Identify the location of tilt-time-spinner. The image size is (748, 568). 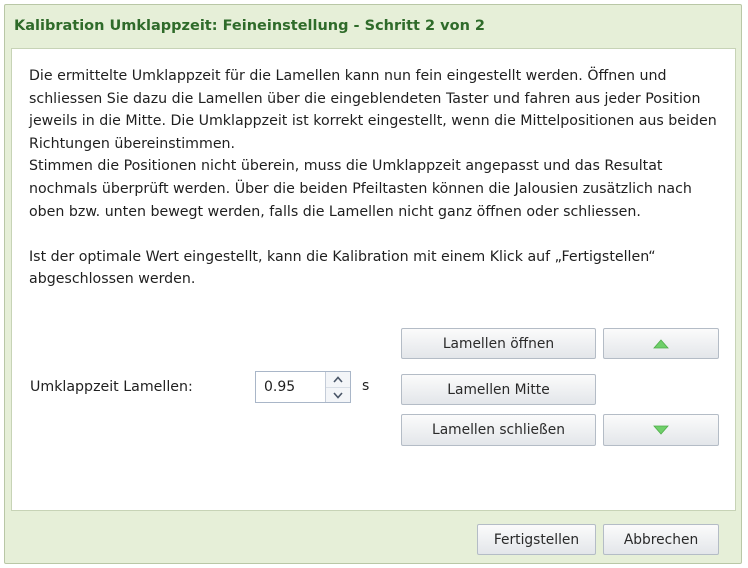
(303, 387).